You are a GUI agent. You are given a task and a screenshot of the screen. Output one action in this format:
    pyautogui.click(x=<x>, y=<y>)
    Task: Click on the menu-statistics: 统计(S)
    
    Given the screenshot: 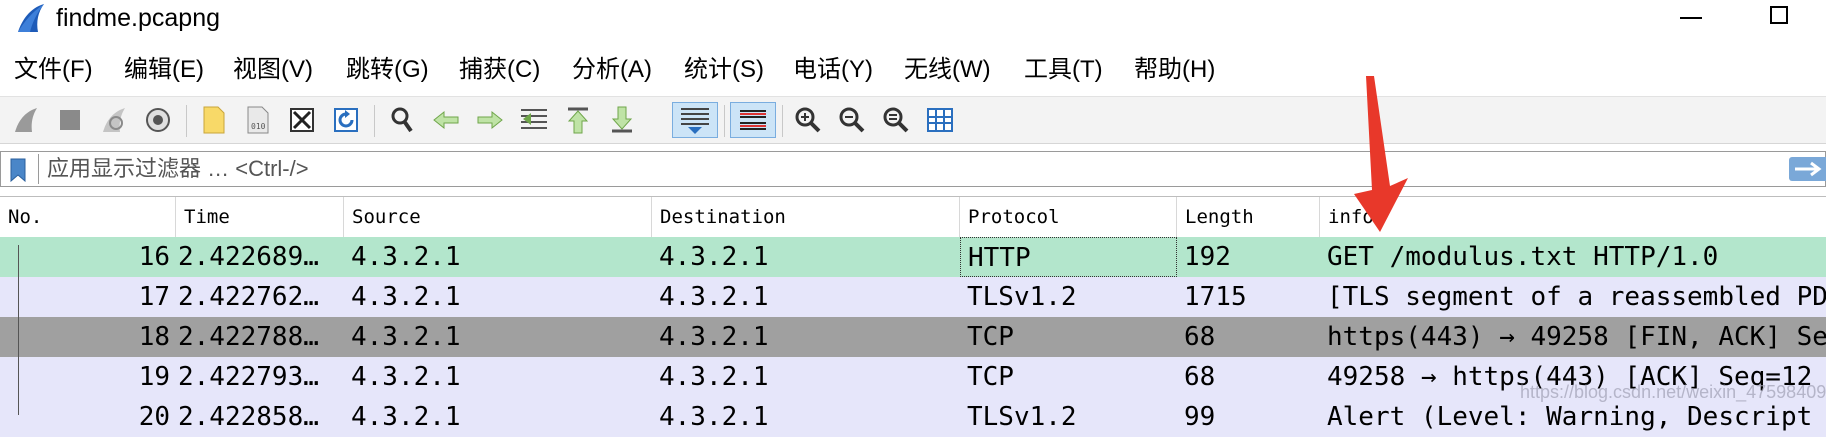 What is the action you would take?
    pyautogui.click(x=724, y=70)
    